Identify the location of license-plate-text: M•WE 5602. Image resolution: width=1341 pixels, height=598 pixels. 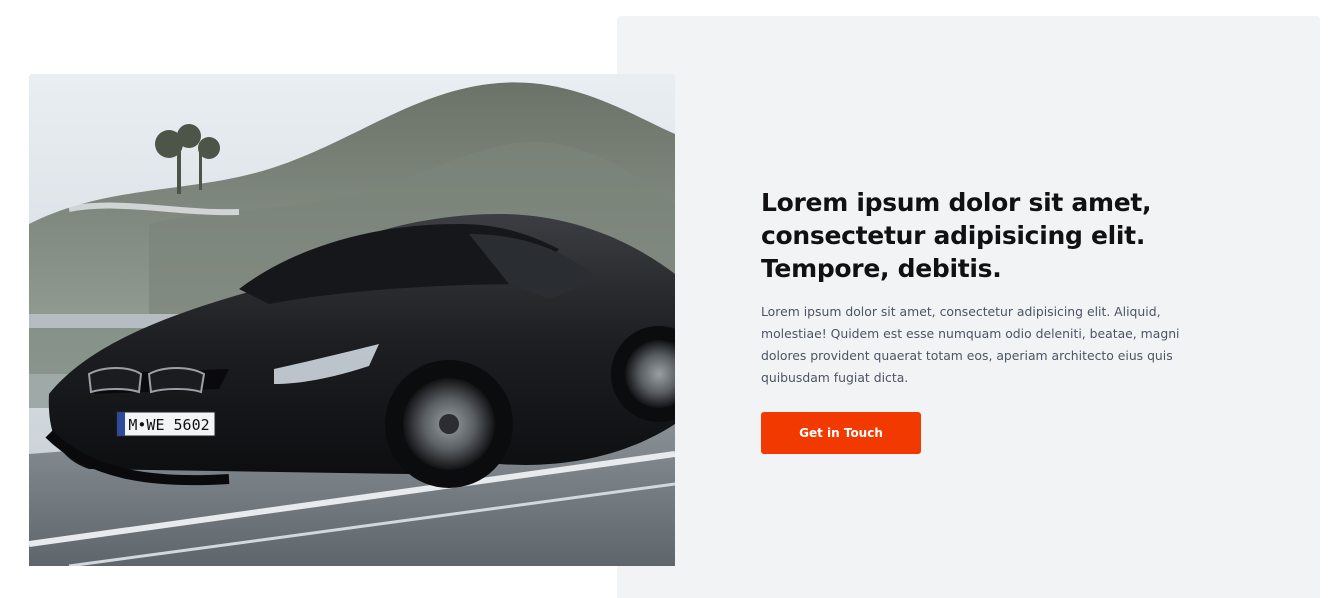
(168, 425).